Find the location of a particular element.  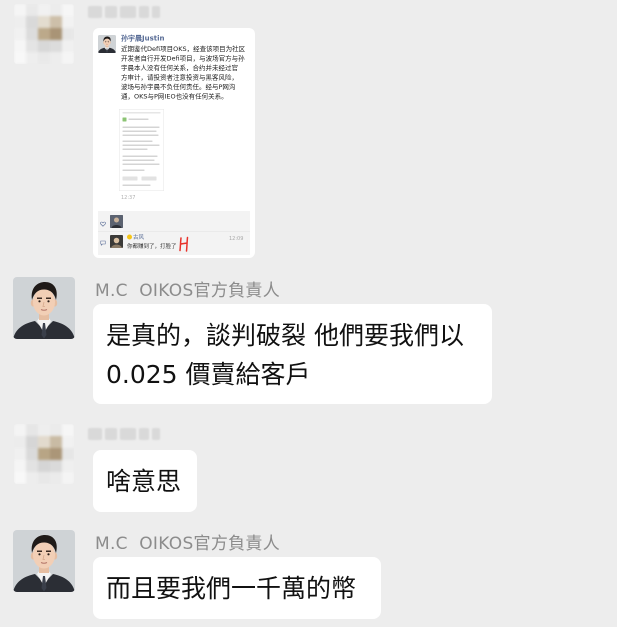

text-message-bubble: 而且要我們一千萬的幣 is located at coordinates (237, 588).